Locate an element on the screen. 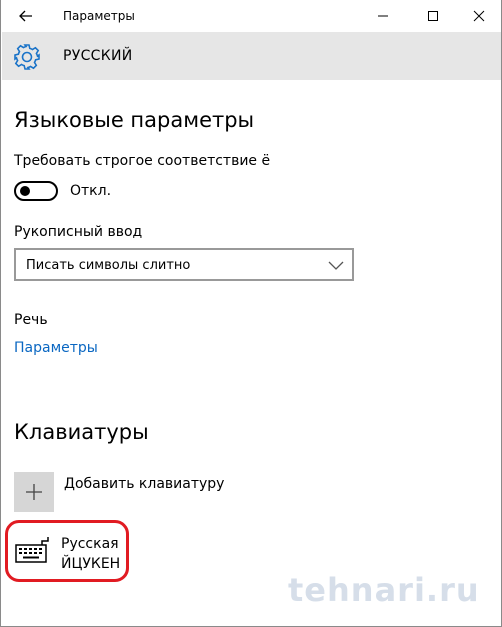 This screenshot has height=627, width=502. close-button is located at coordinates (479, 16).